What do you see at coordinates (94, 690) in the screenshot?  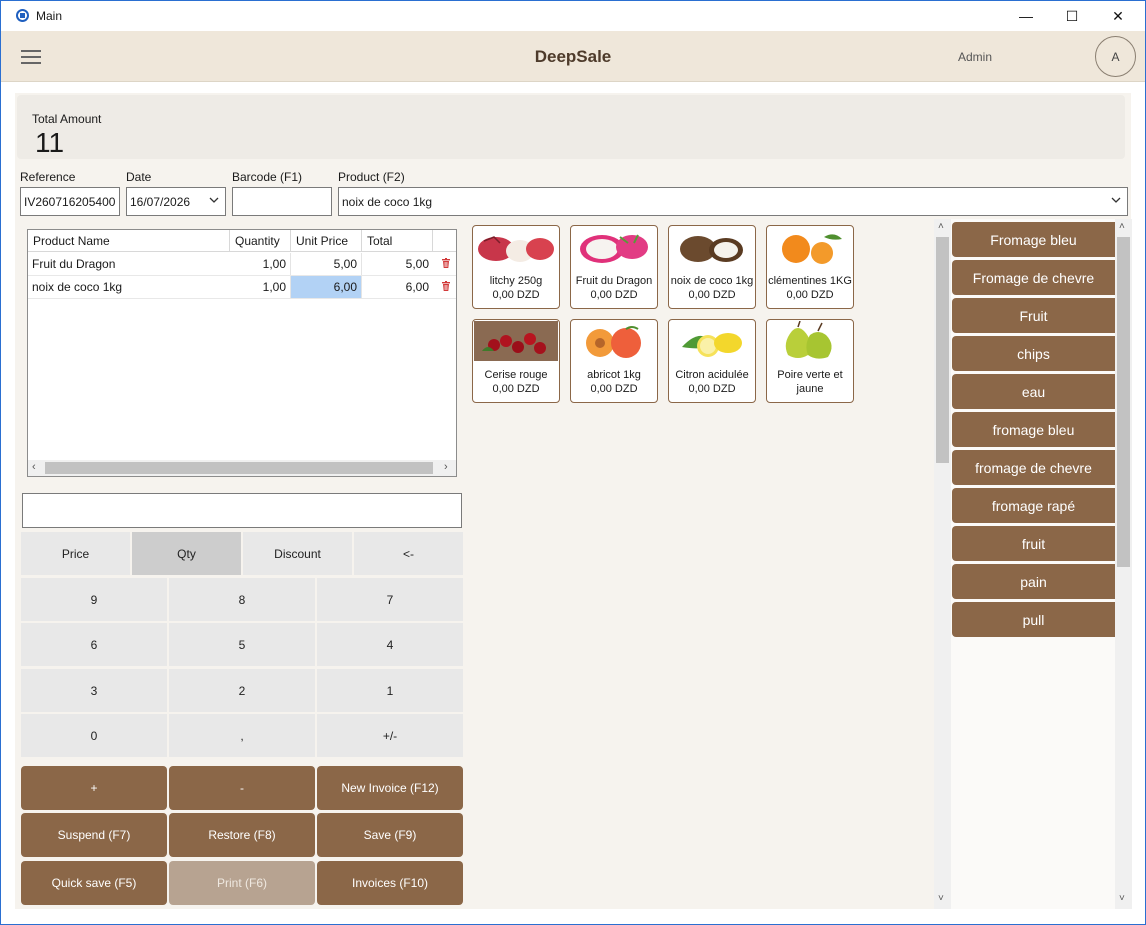 I see `key-3: 3` at bounding box center [94, 690].